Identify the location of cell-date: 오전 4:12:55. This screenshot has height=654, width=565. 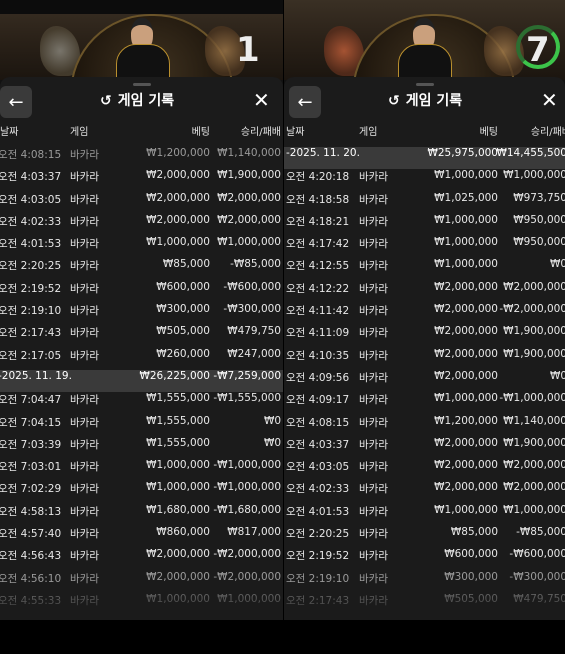
(318, 266).